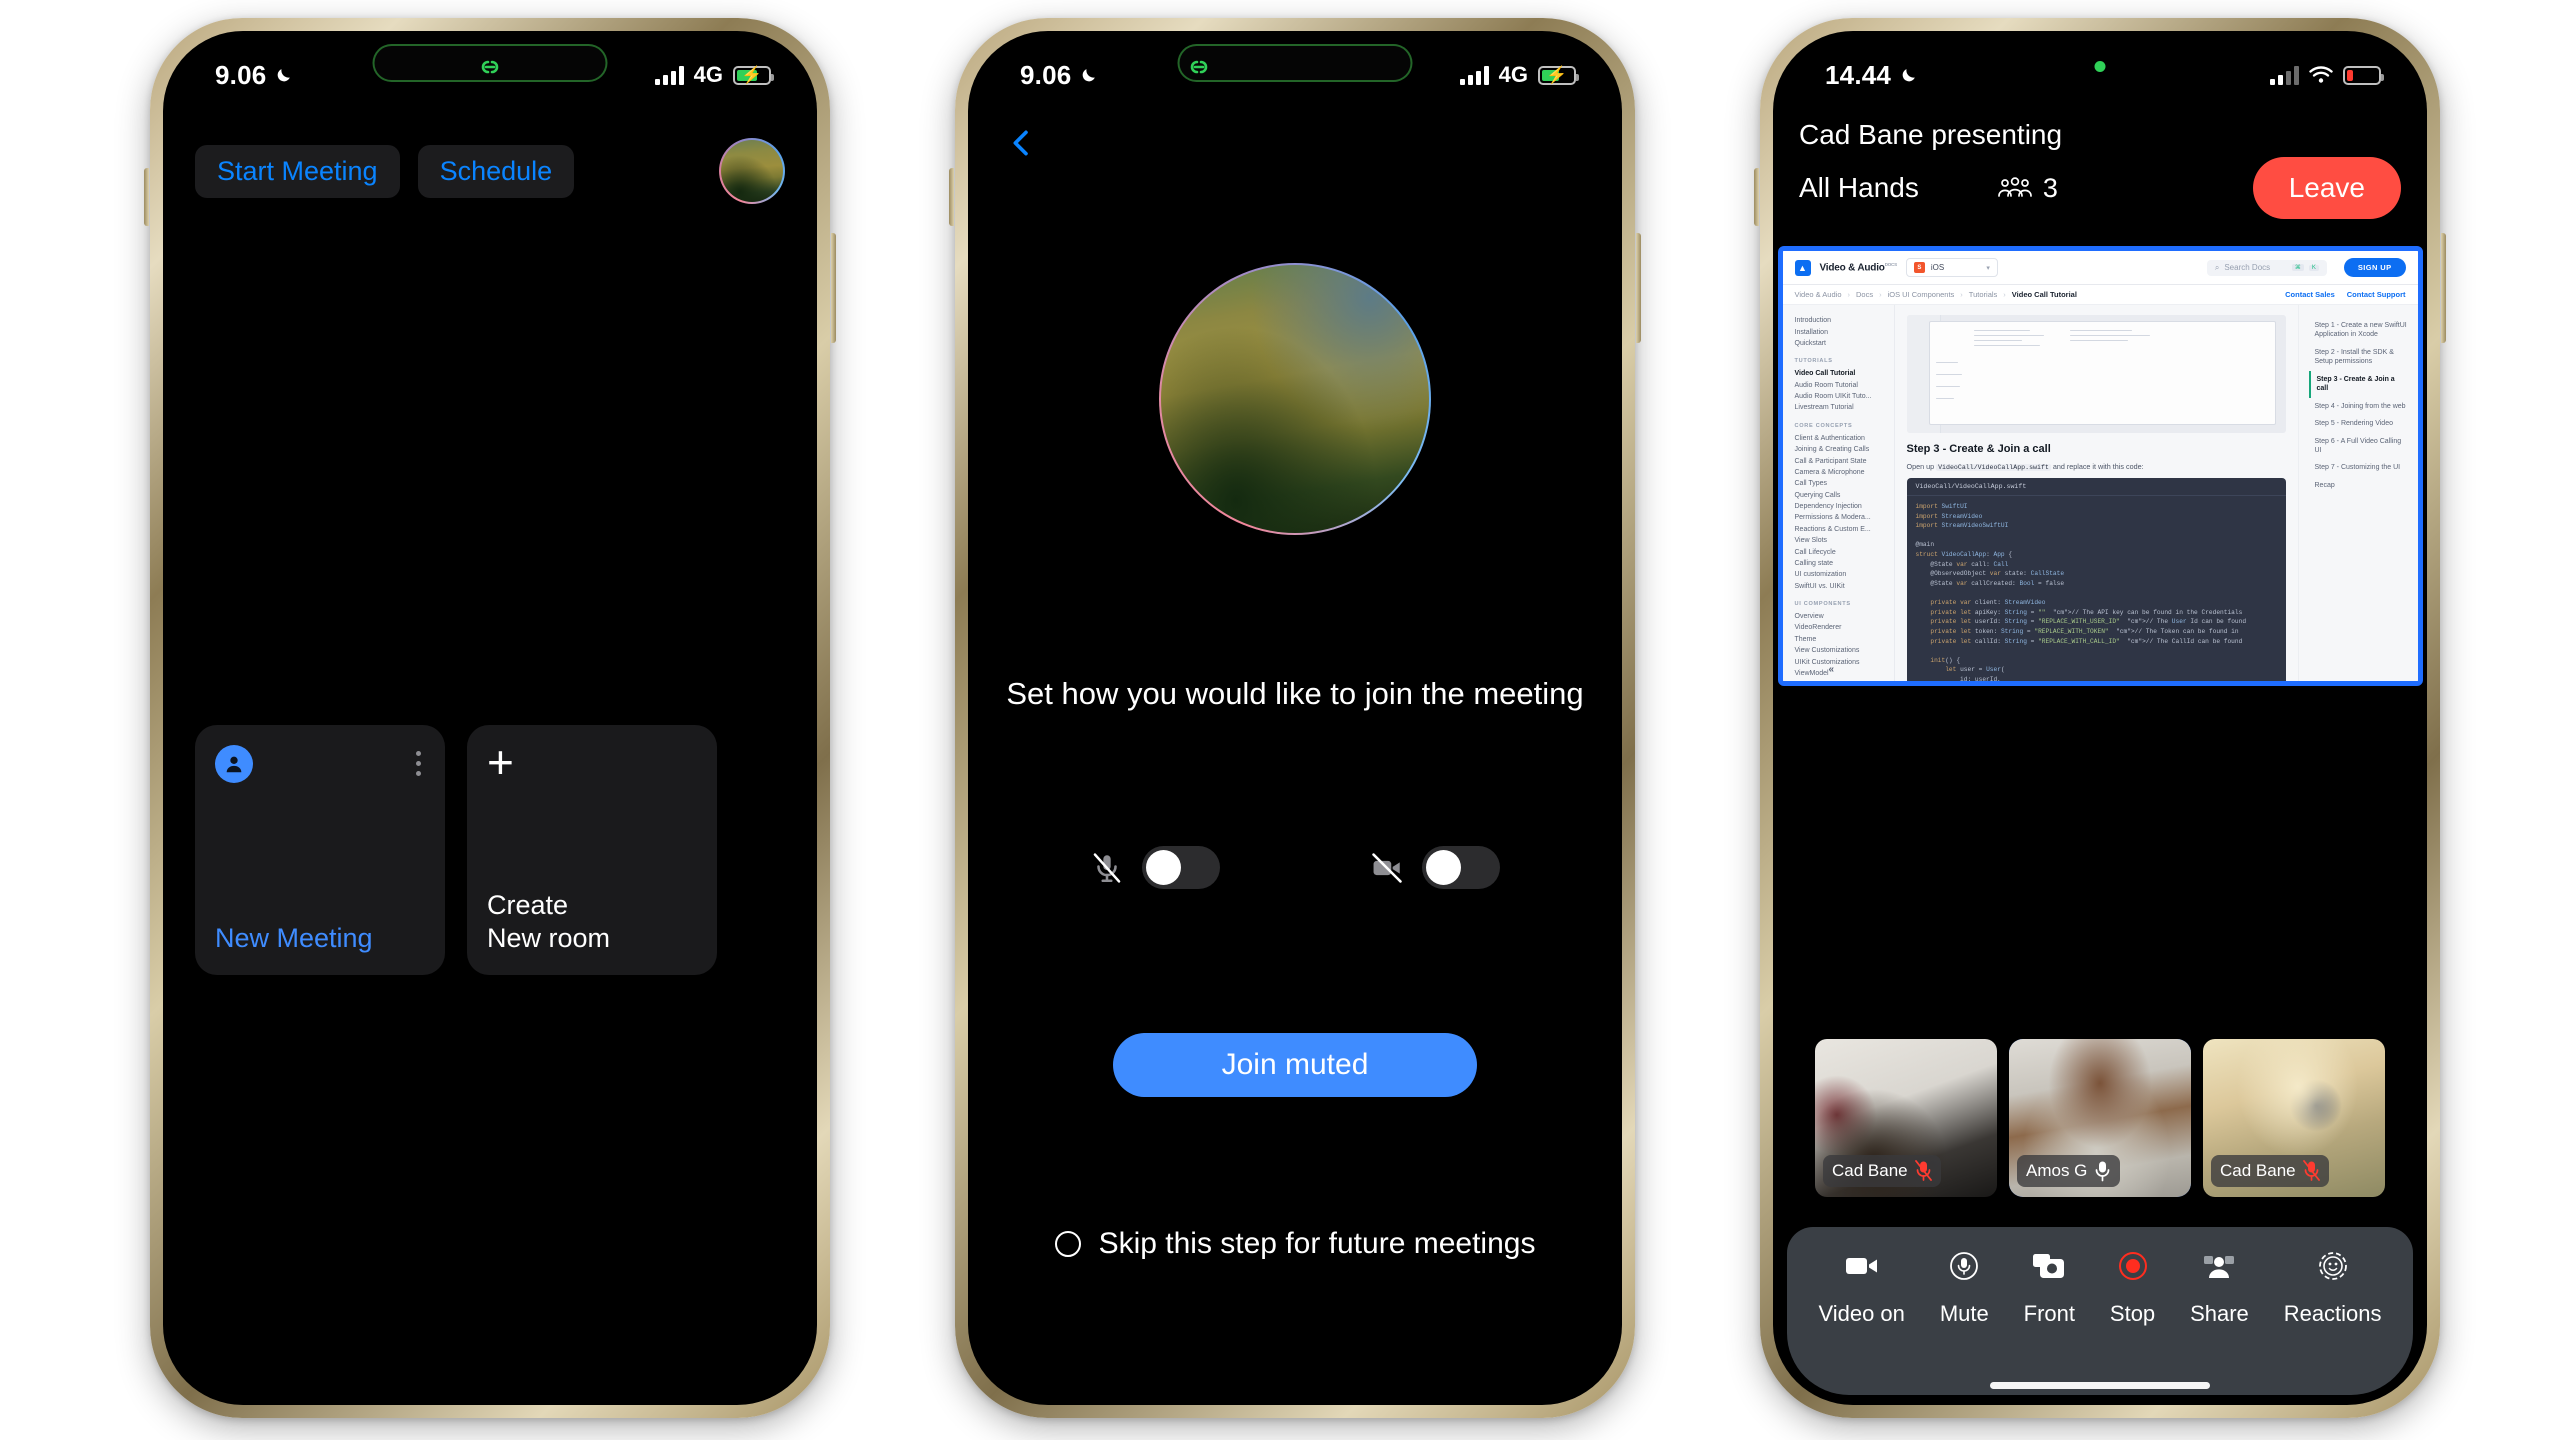 The image size is (2560, 1440). Describe the element at coordinates (1993, 467) in the screenshot. I see `inline-code: VideoCall/VideoCallApp.swift` at that location.